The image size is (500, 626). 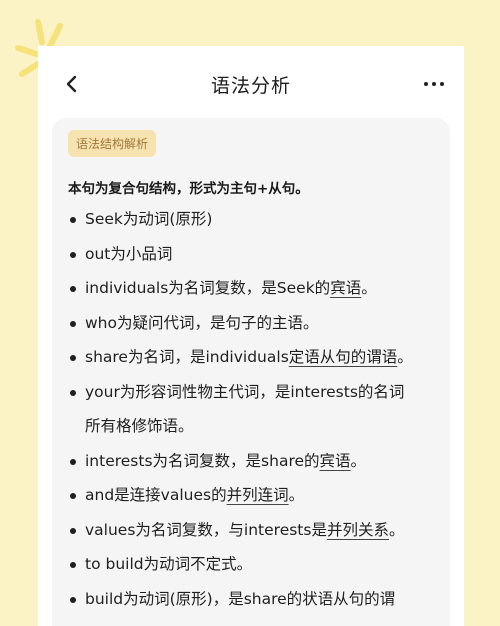 What do you see at coordinates (112, 143) in the screenshot?
I see `section-tag: 语法结构解析` at bounding box center [112, 143].